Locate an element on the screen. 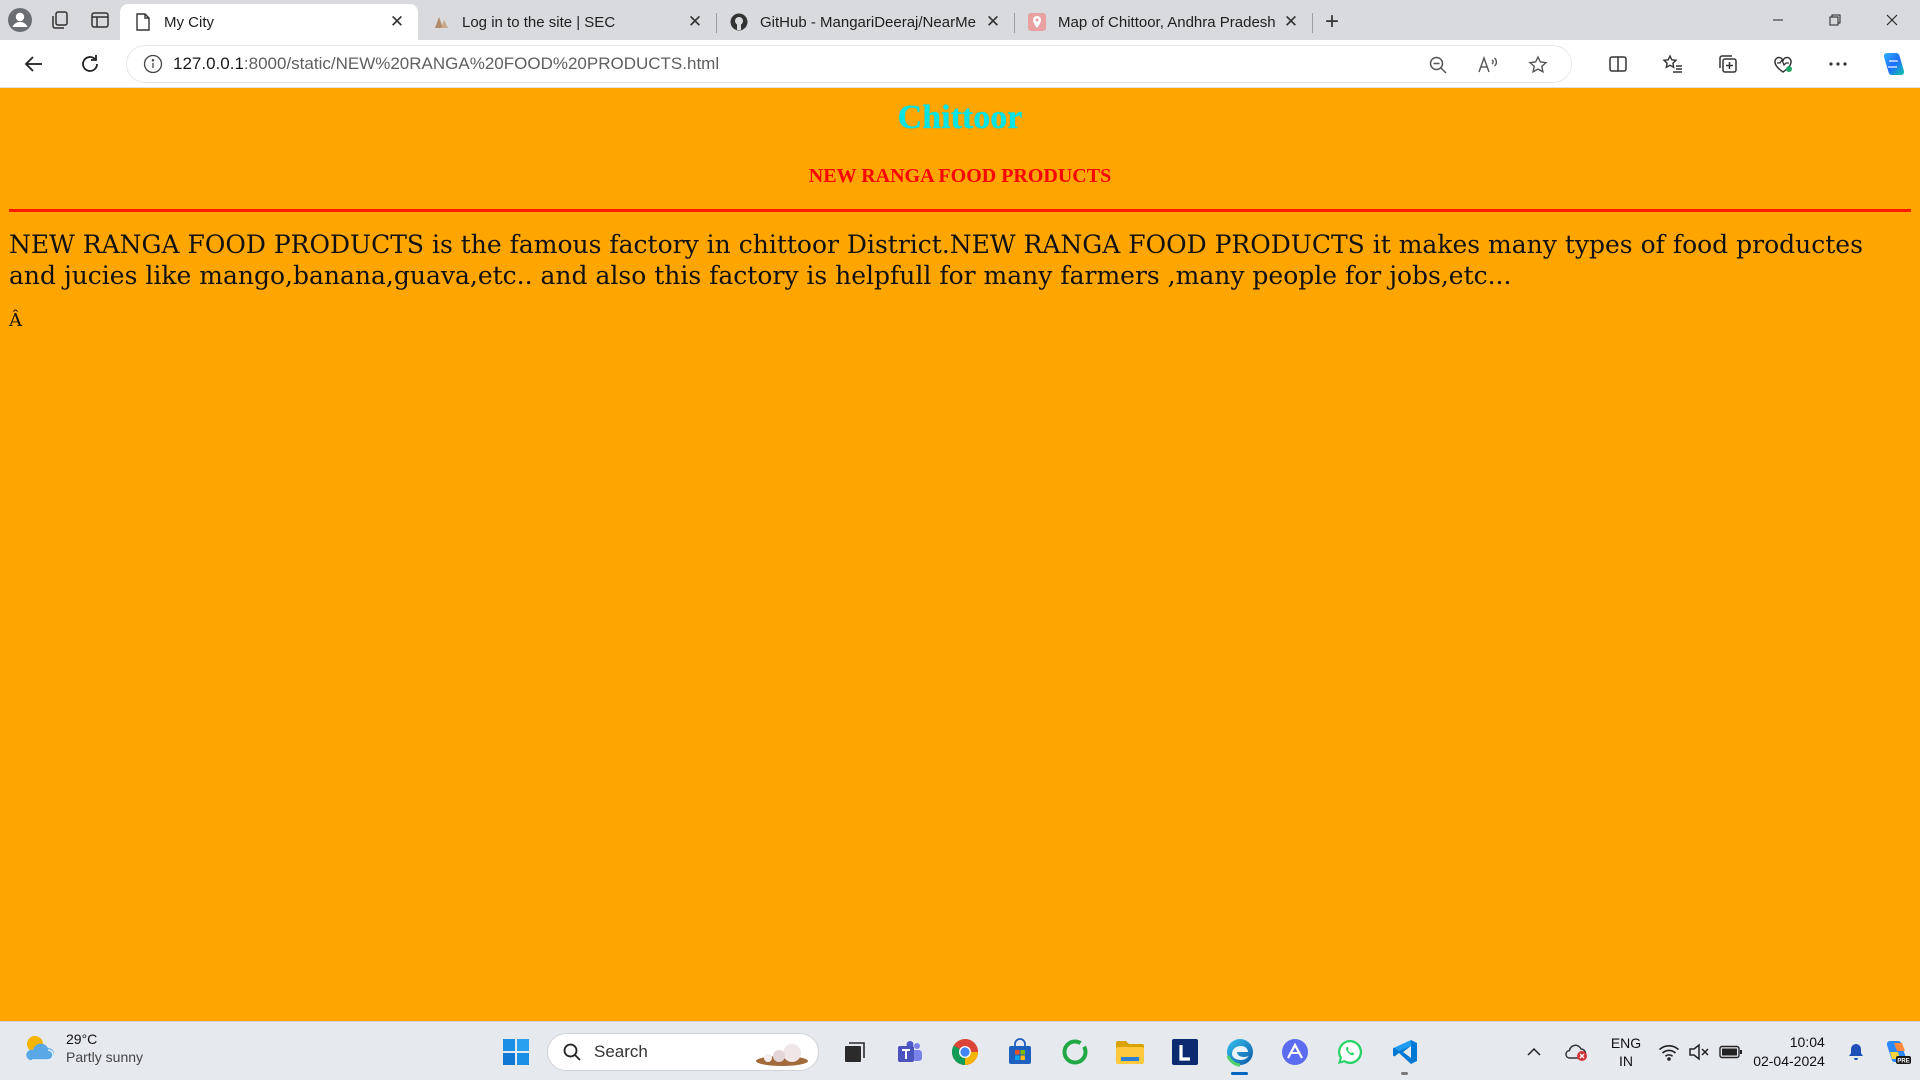  teams-app is located at coordinates (909, 1052).